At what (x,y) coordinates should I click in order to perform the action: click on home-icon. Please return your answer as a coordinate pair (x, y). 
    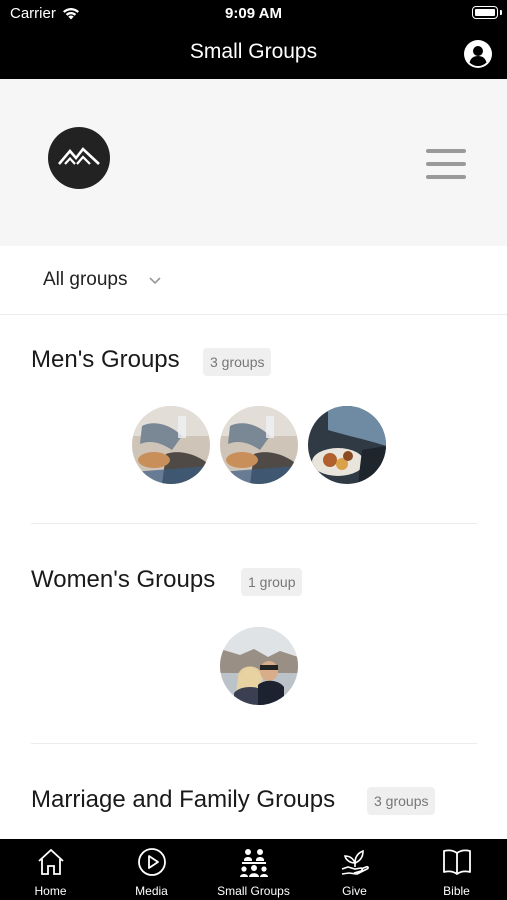
    Looking at the image, I should click on (50, 861).